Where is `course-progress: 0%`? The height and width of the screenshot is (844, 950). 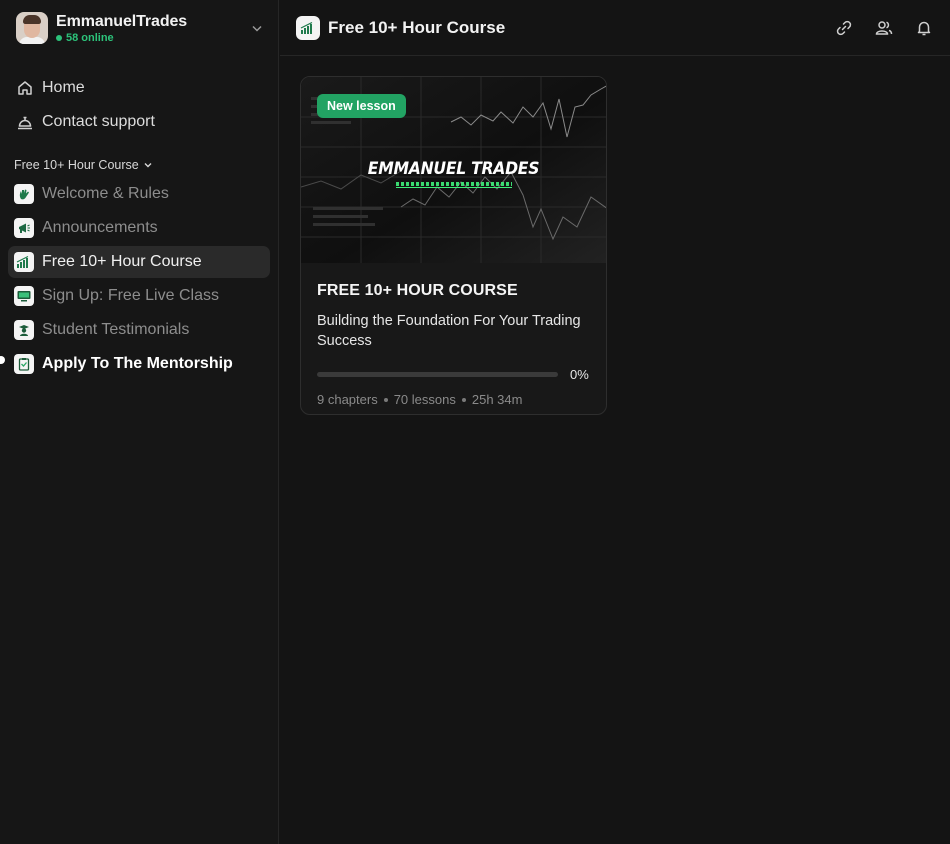
course-progress: 0% is located at coordinates (453, 374).